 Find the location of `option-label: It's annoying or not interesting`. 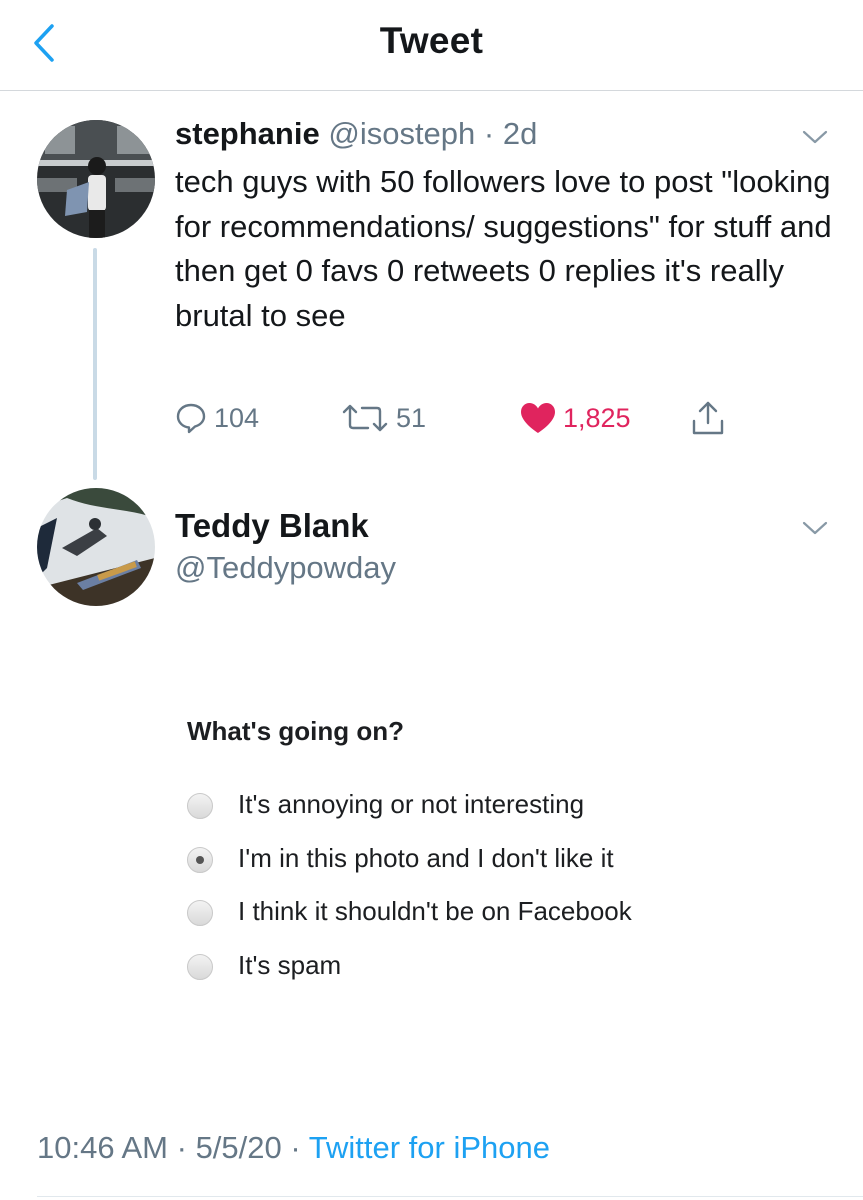

option-label: It's annoying or not interesting is located at coordinates (411, 804).